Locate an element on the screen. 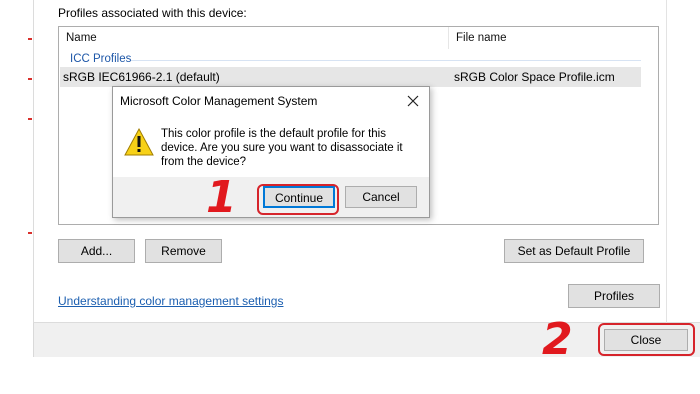 Image resolution: width=700 pixels, height=394 pixels. color-management-help-link: Understanding color management settings is located at coordinates (170, 301).